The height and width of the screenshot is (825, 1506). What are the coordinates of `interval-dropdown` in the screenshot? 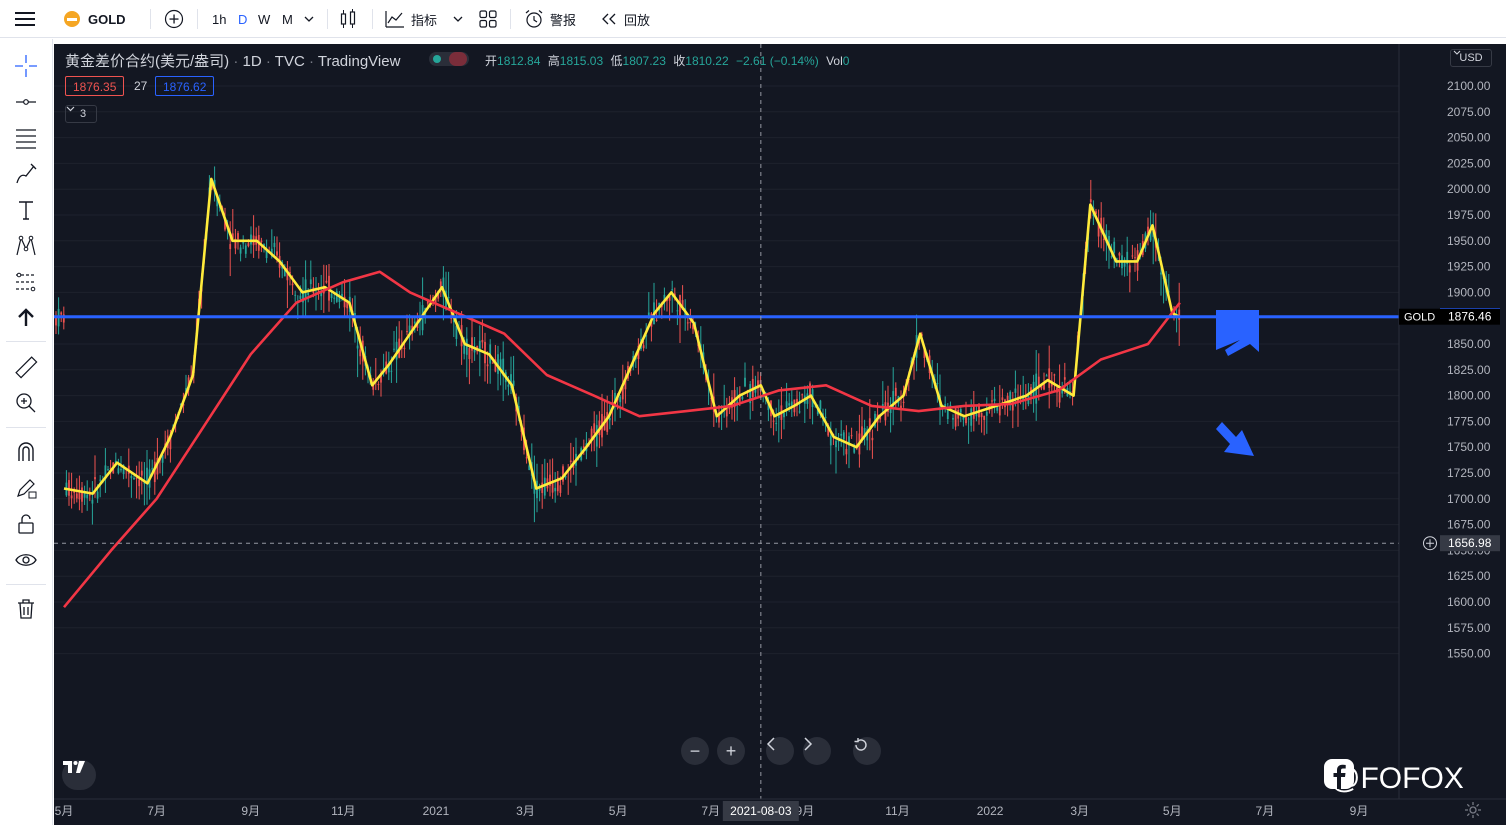 It's located at (309, 19).